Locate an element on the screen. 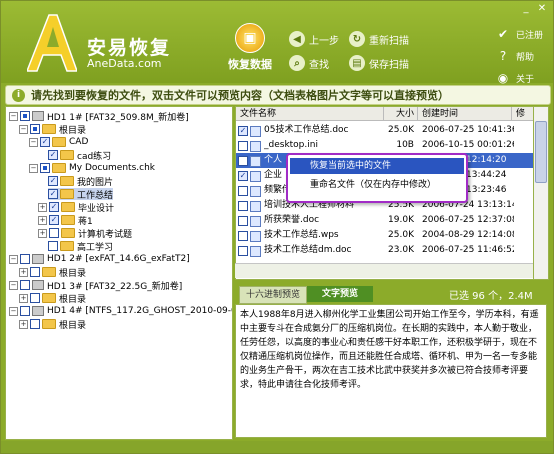 This screenshot has height=454, width=554. close-icon: ✕ is located at coordinates (542, 9).